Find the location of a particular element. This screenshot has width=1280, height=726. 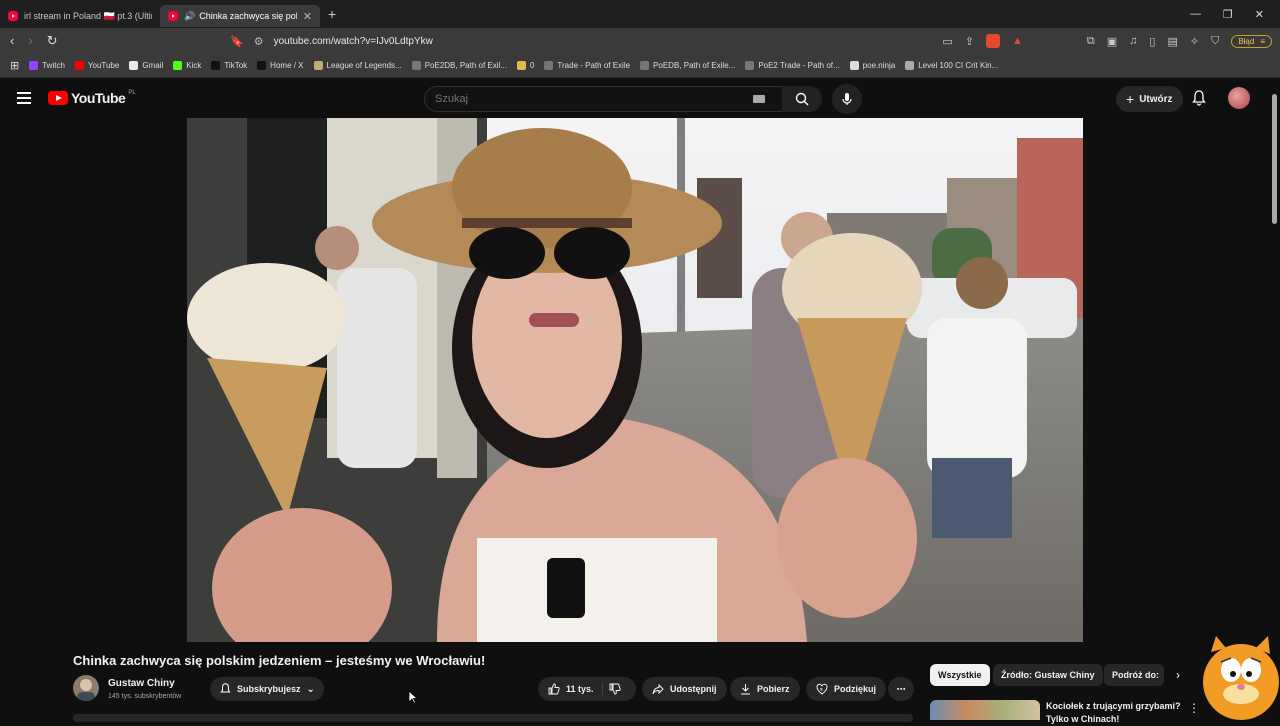

browser-tab-active: 🔊 Chinka zachwyca się polskim ✕ is located at coordinates (240, 16).